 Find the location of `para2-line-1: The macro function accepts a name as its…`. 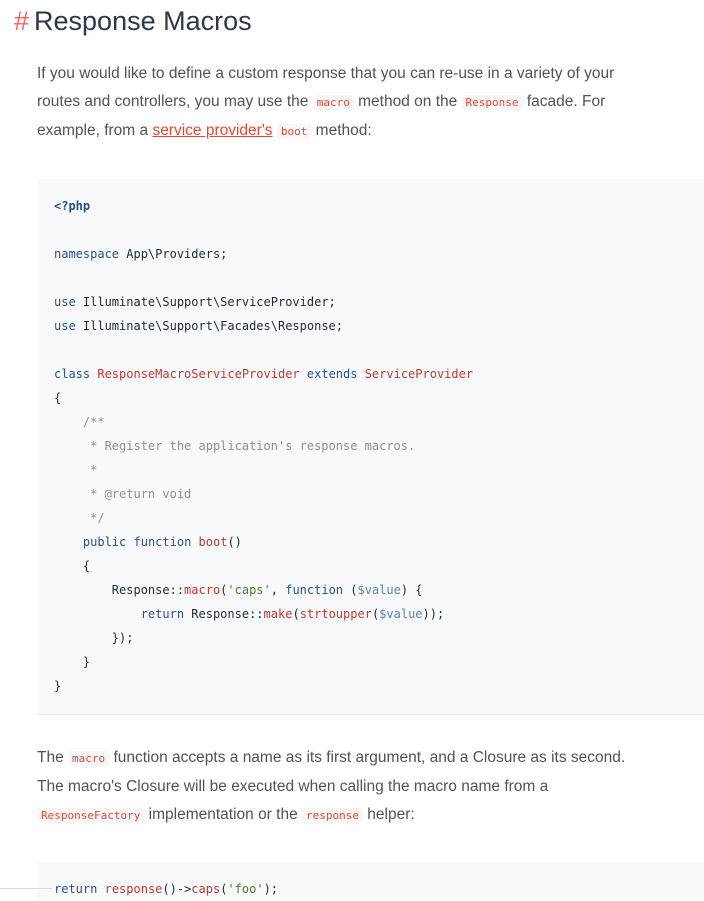

para2-line-1: The macro function accepts a name as its… is located at coordinates (331, 757).